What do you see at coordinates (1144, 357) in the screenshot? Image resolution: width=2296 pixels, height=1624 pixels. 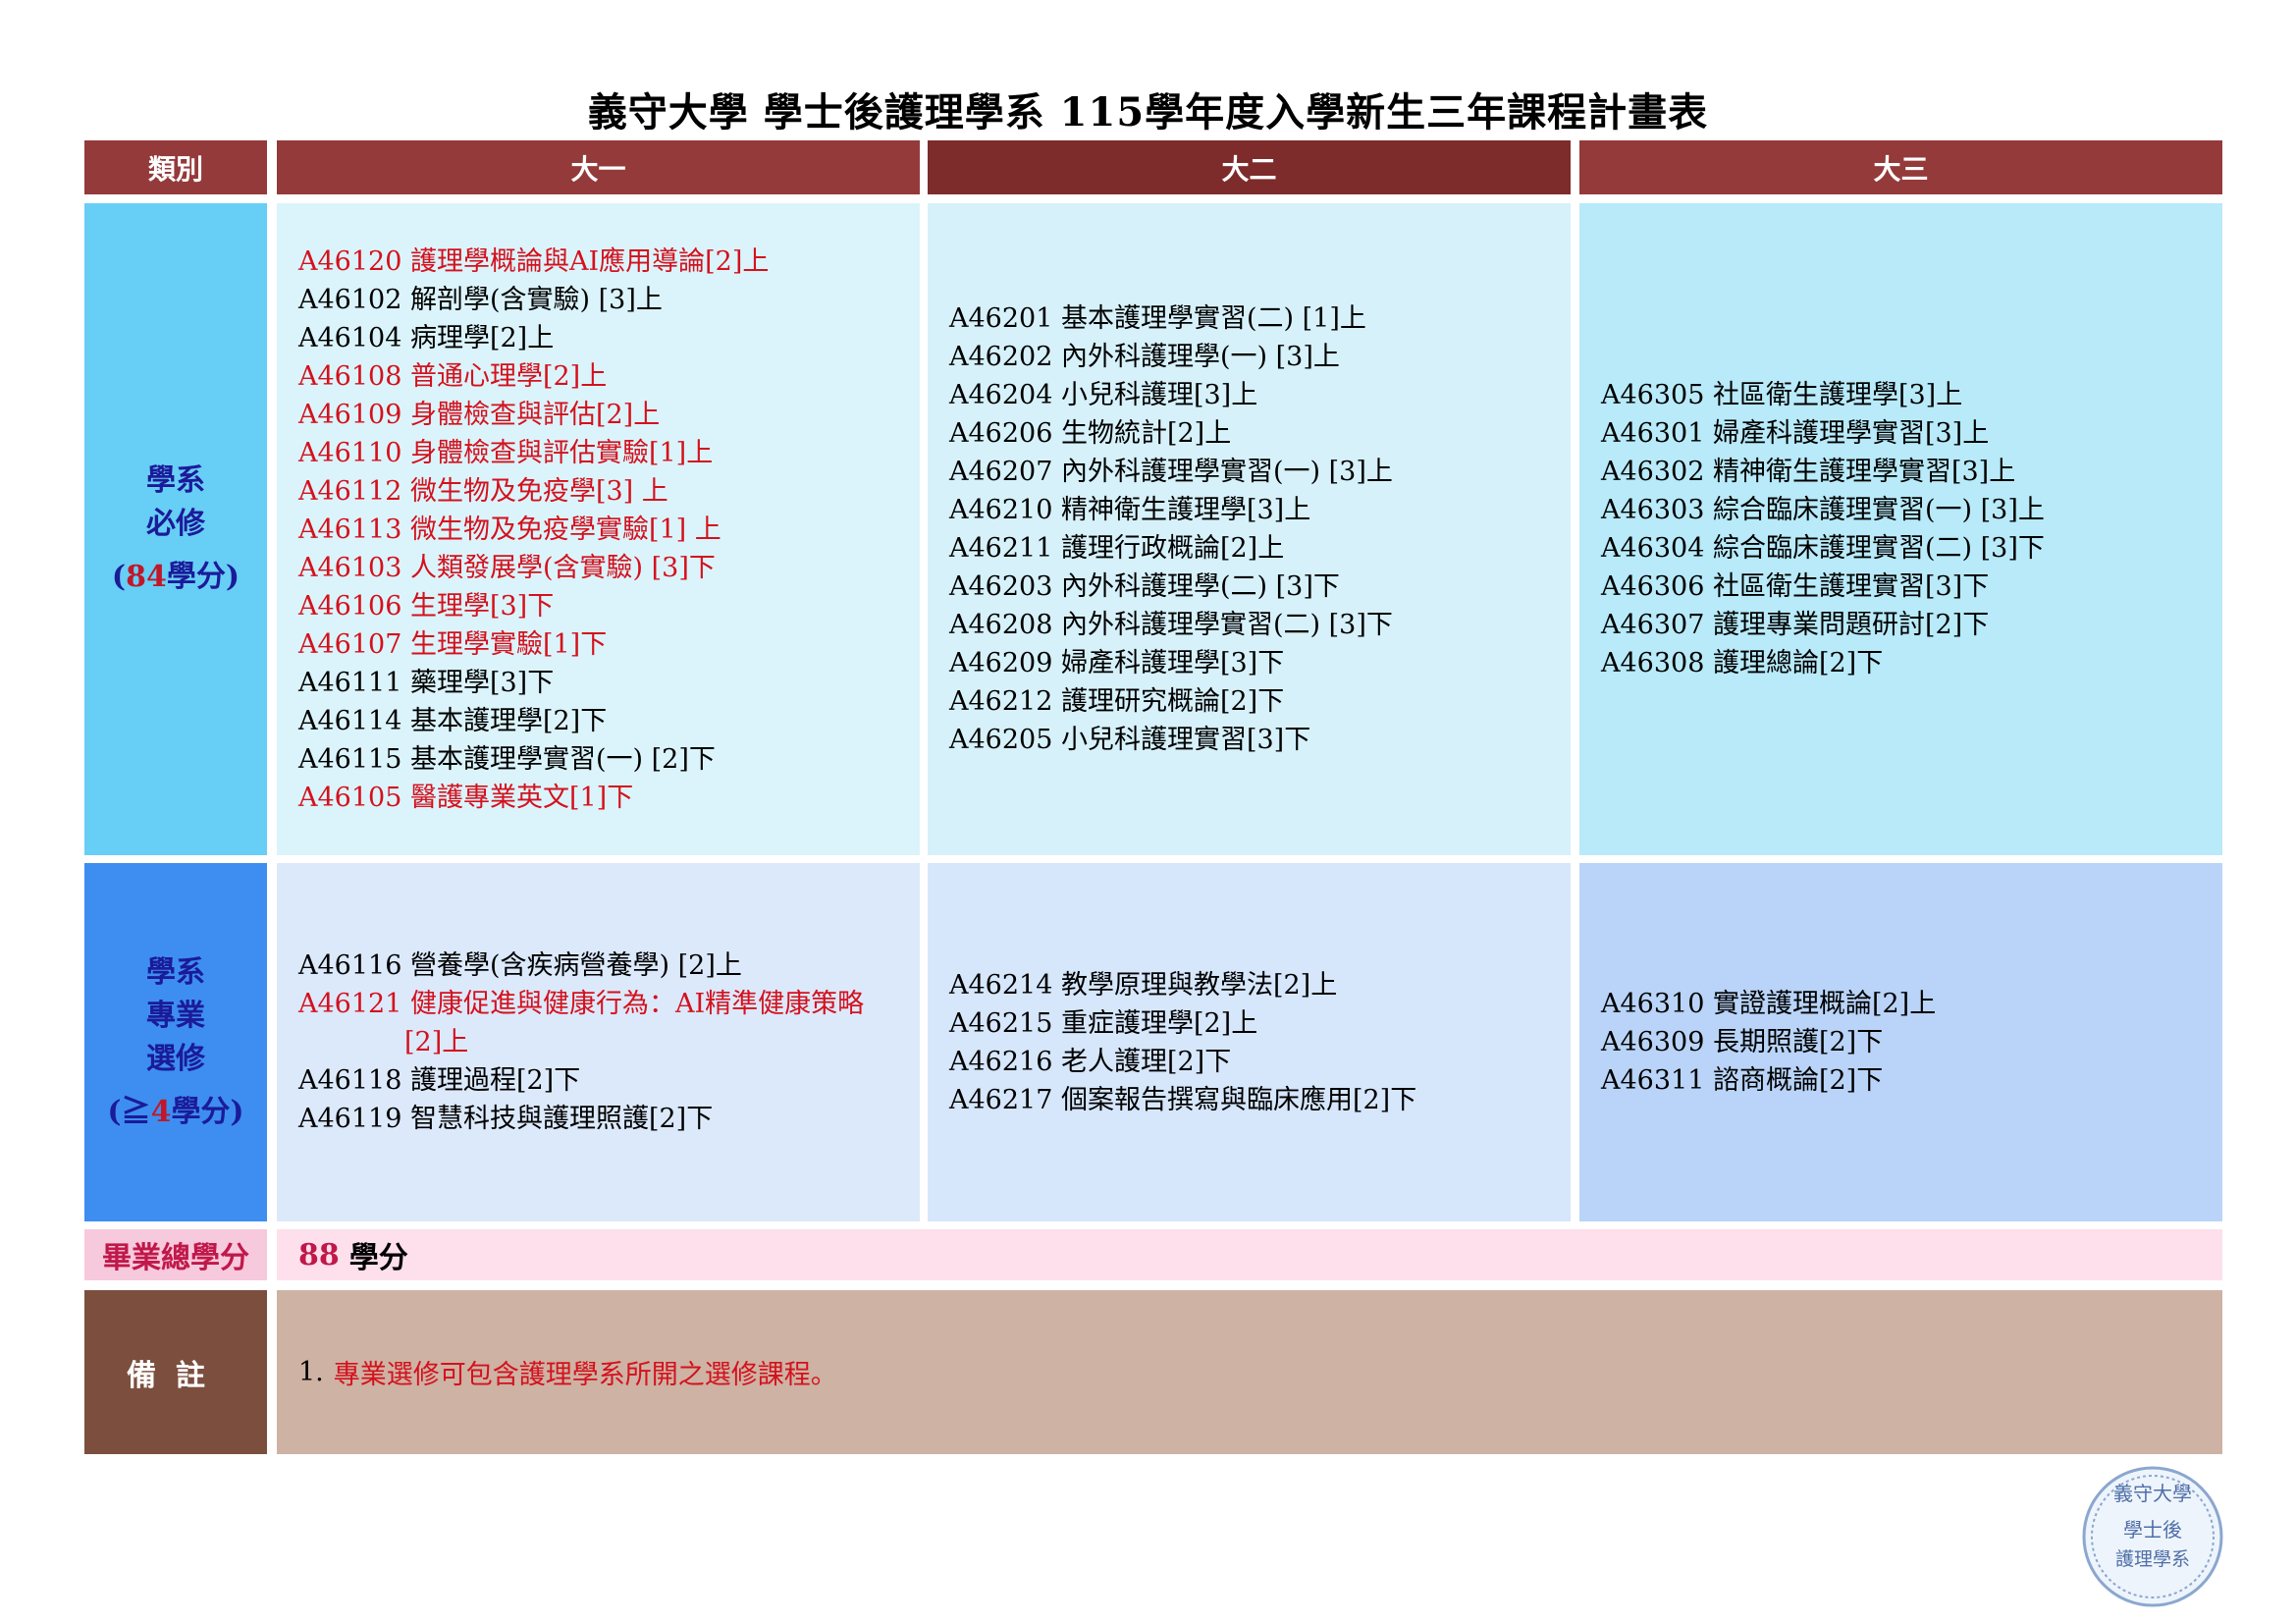 I see `course-item: A46202 內外科護理學(一) [3]上` at bounding box center [1144, 357].